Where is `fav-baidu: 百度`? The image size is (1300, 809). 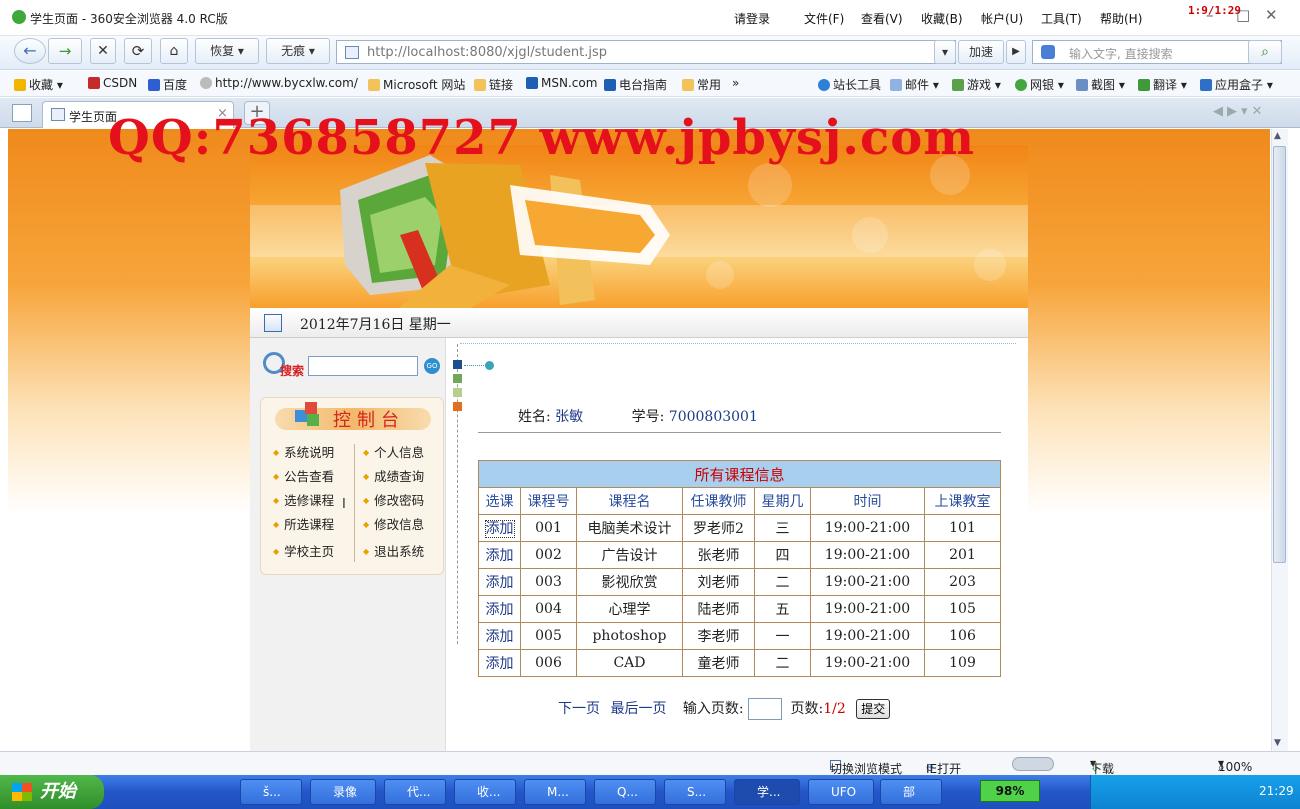 fav-baidu: 百度 is located at coordinates (167, 84).